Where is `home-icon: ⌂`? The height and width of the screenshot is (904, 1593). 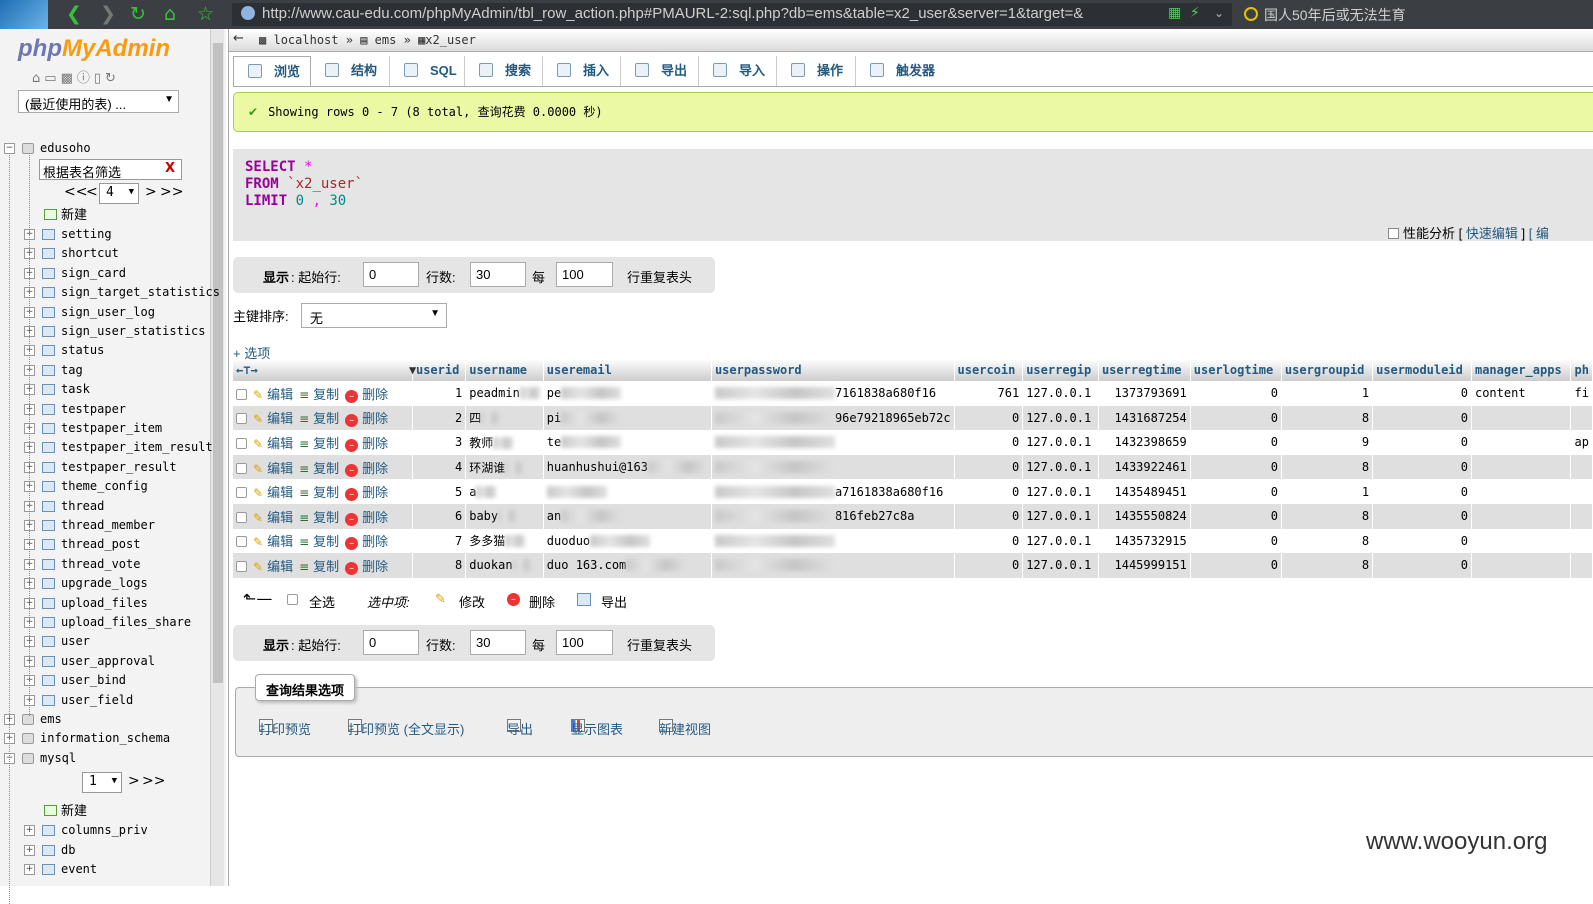 home-icon: ⌂ is located at coordinates (38, 78).